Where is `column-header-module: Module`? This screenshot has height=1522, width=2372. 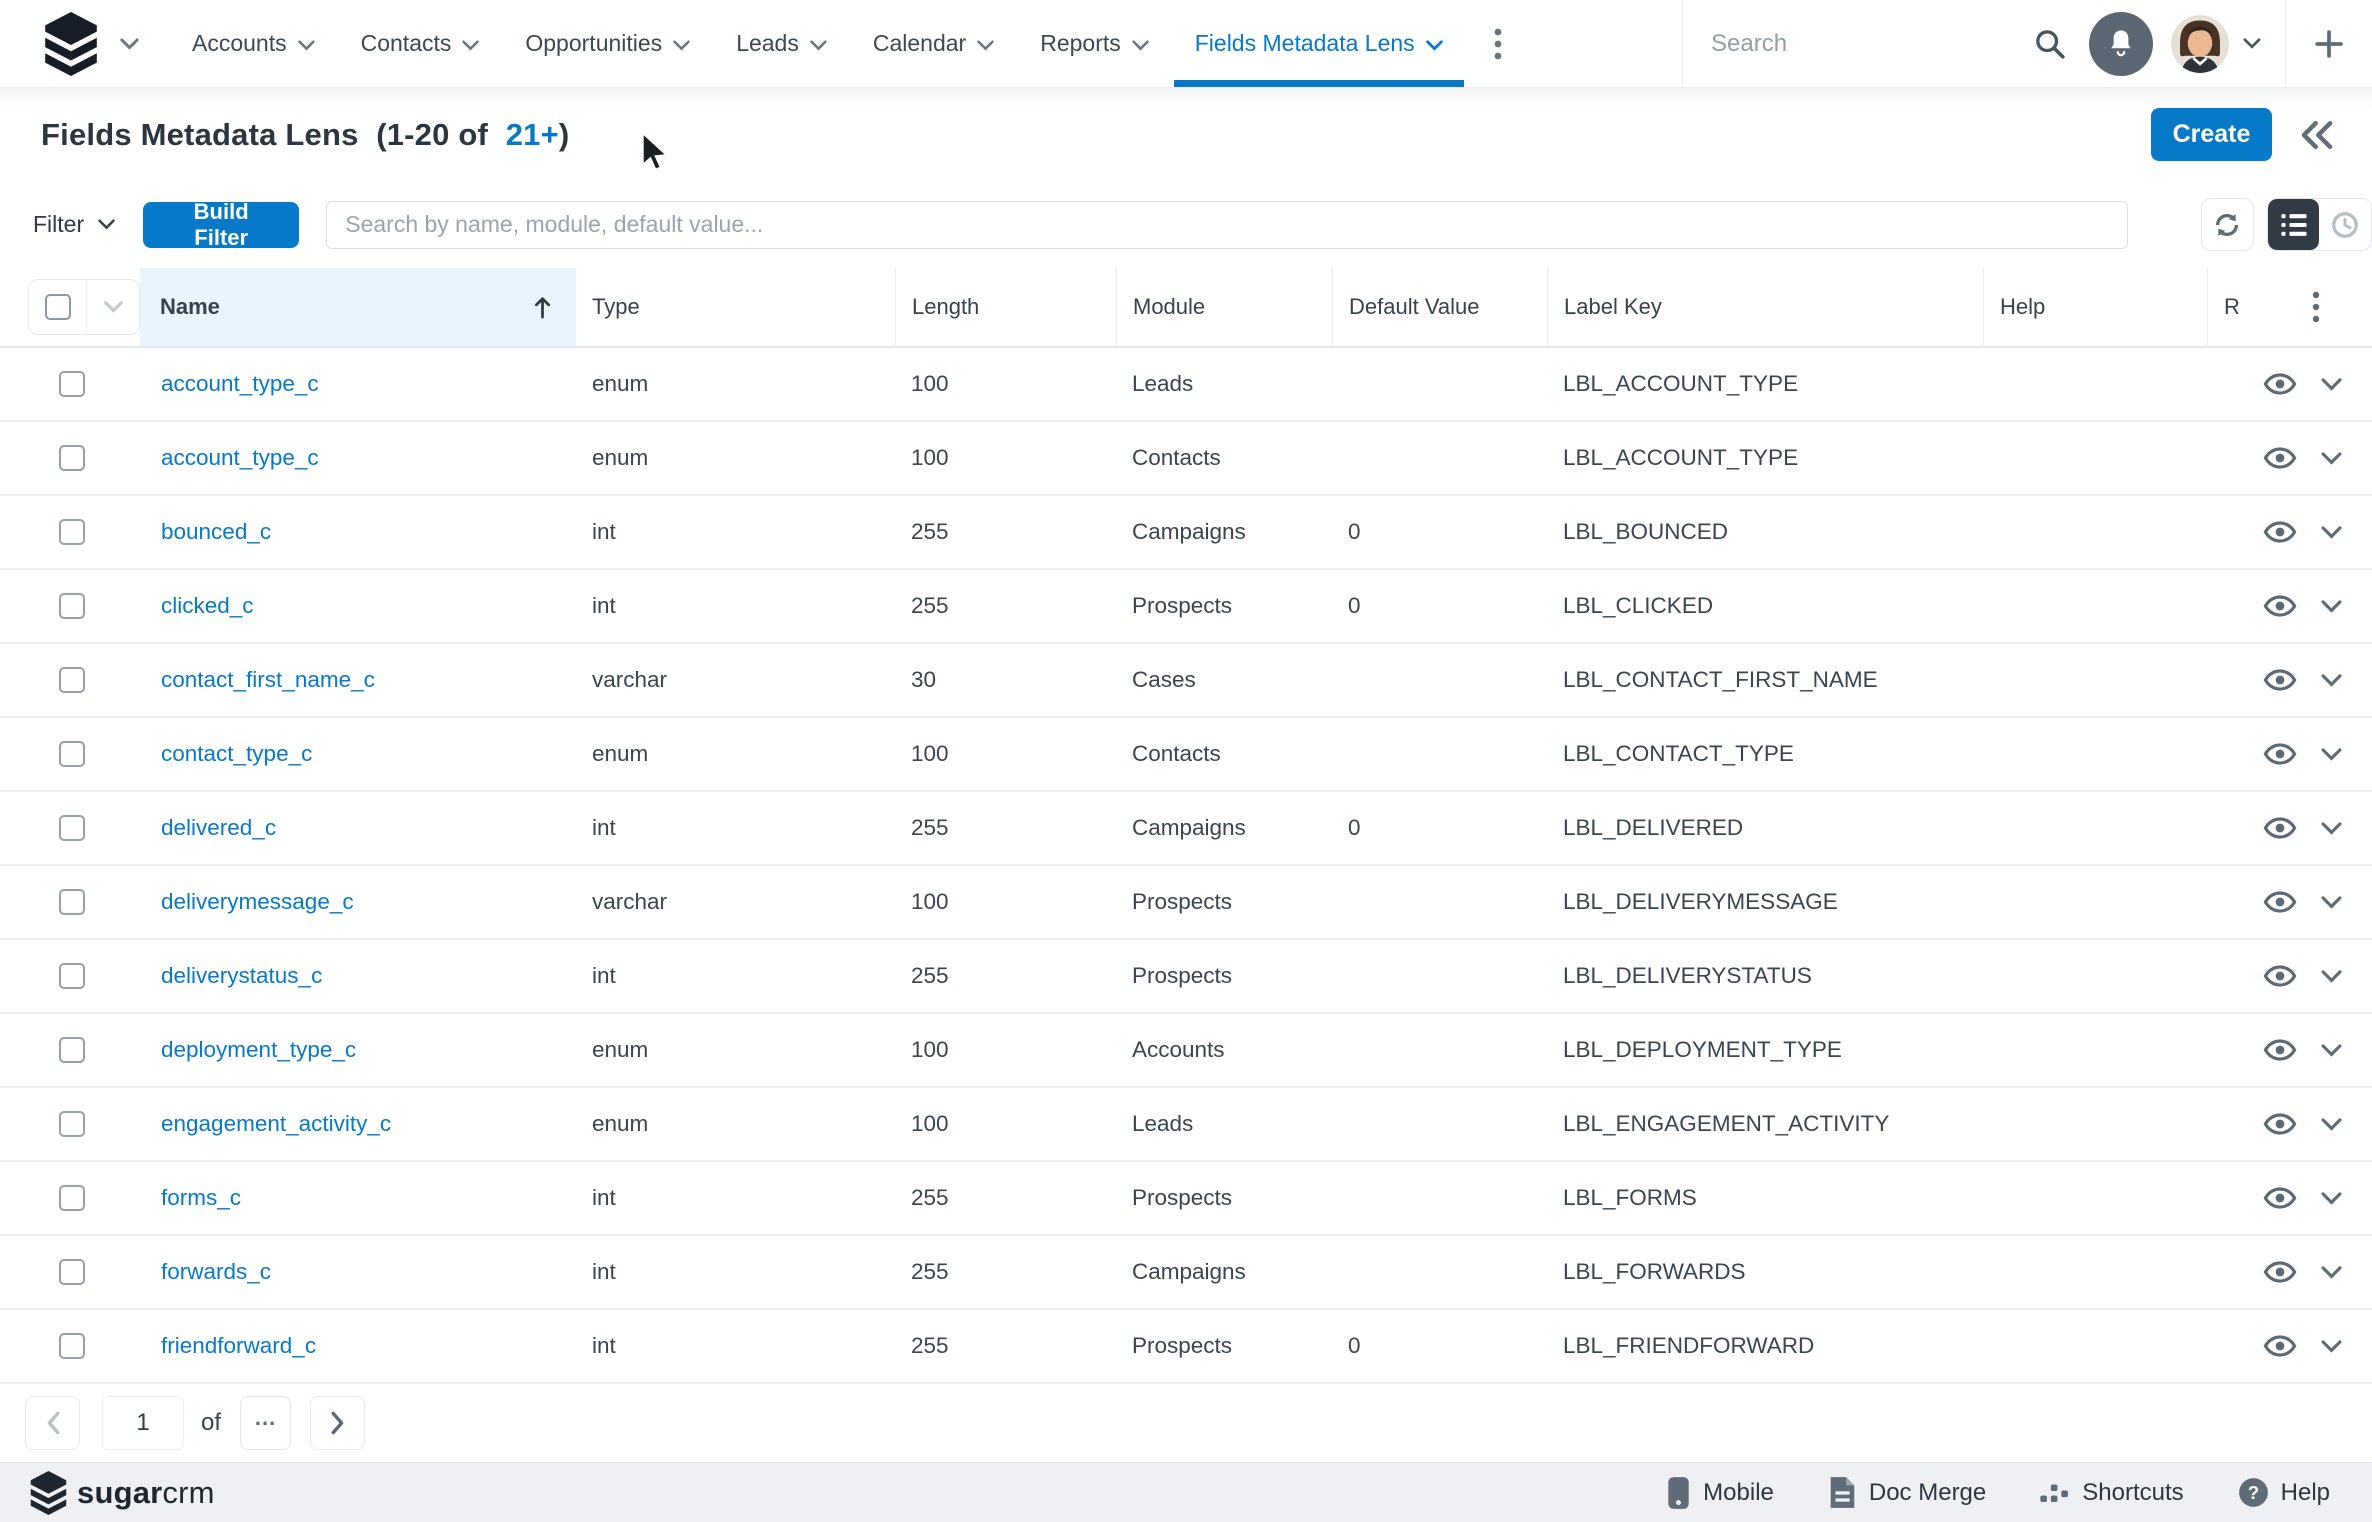
column-header-module: Module is located at coordinates (1224, 307).